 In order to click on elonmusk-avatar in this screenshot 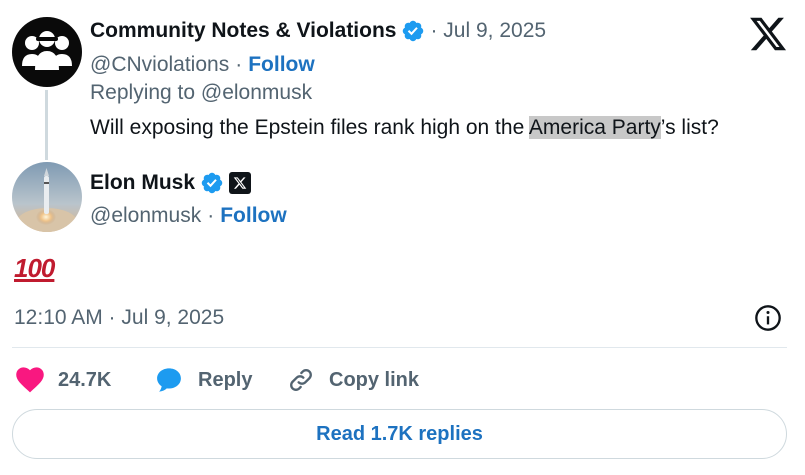, I will do `click(47, 197)`.